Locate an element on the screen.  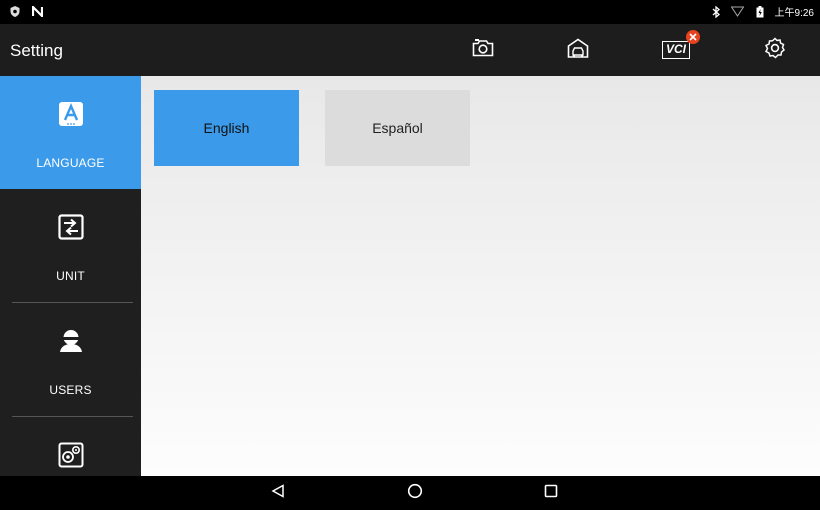
n-icon is located at coordinates (37, 11).